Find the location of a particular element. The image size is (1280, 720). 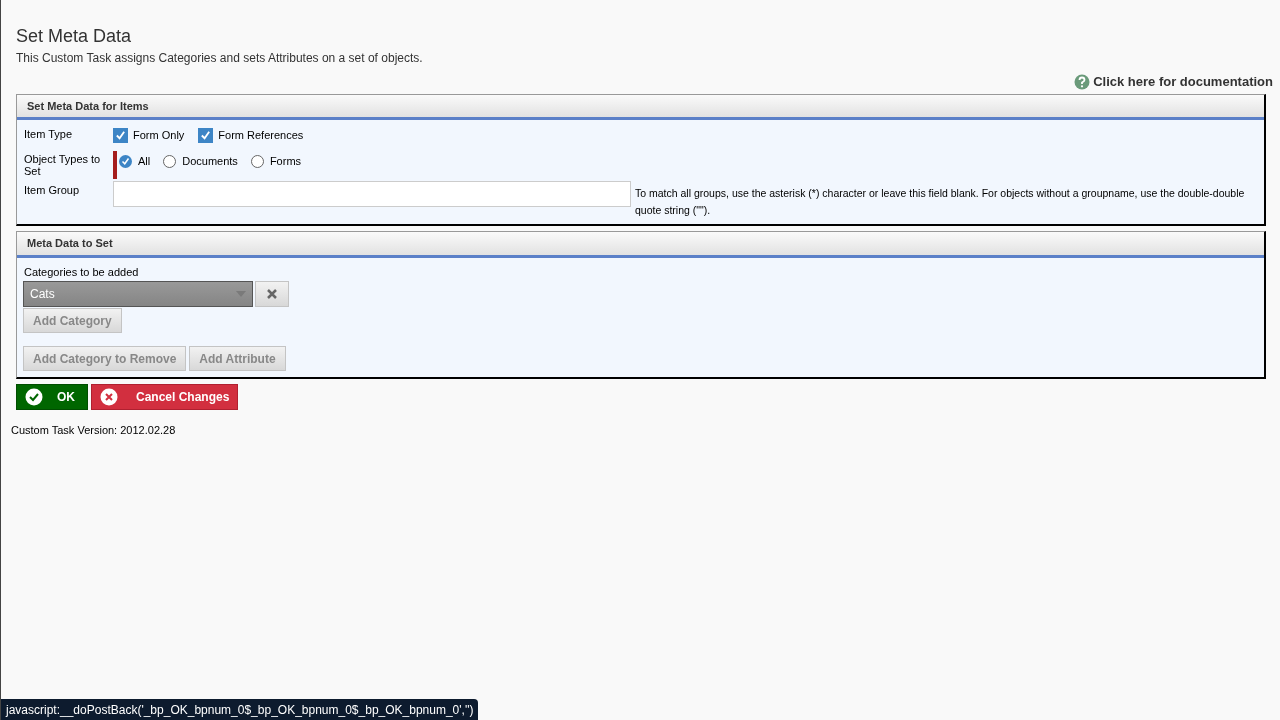

remove-category-button is located at coordinates (272, 294).